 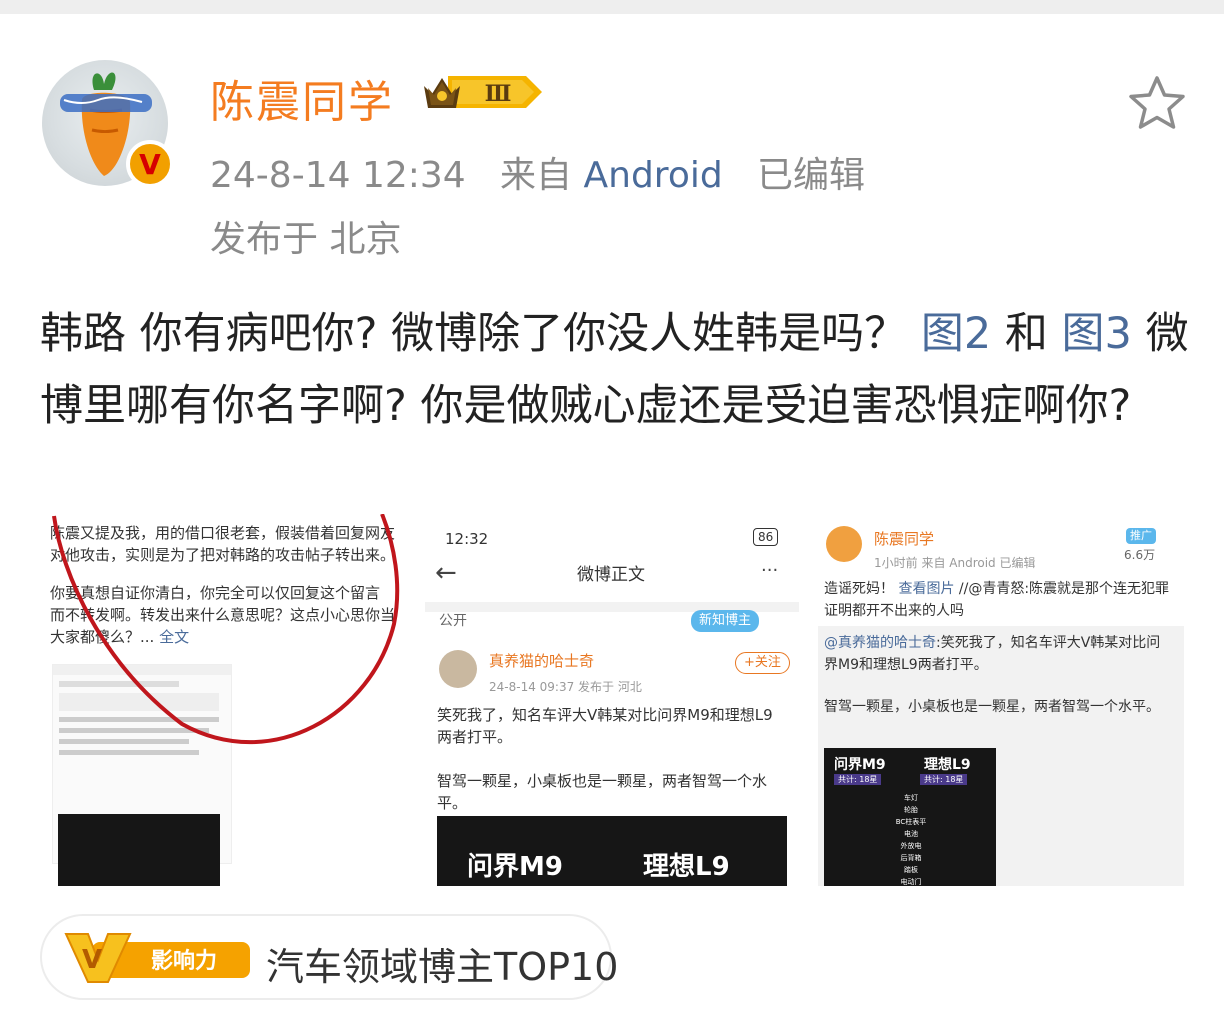 What do you see at coordinates (911, 834) in the screenshot?
I see `image-3-row: 电池` at bounding box center [911, 834].